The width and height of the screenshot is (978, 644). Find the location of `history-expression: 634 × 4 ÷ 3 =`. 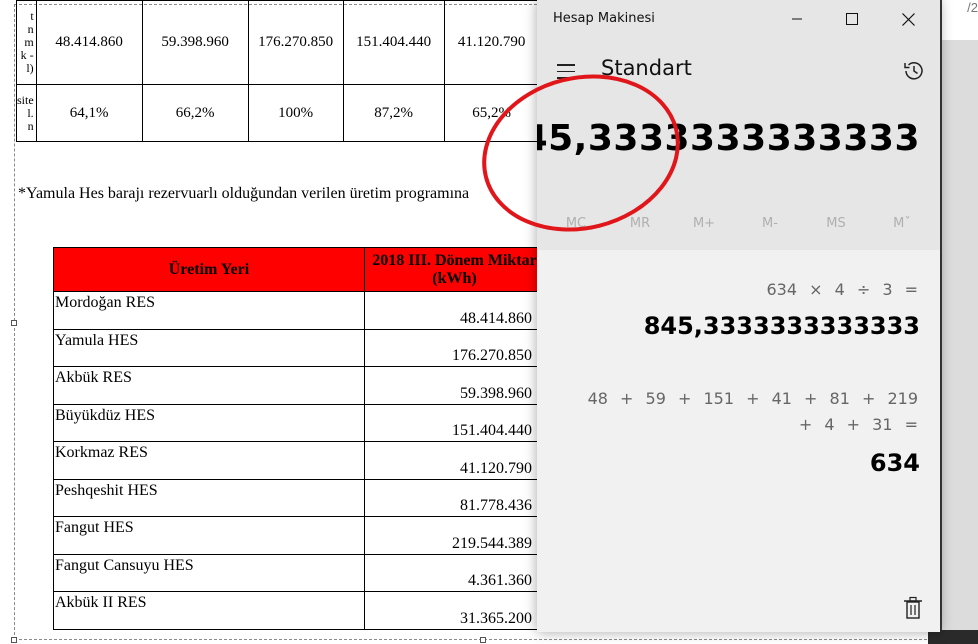

history-expression: 634 × 4 ÷ 3 = is located at coordinates (842, 289).